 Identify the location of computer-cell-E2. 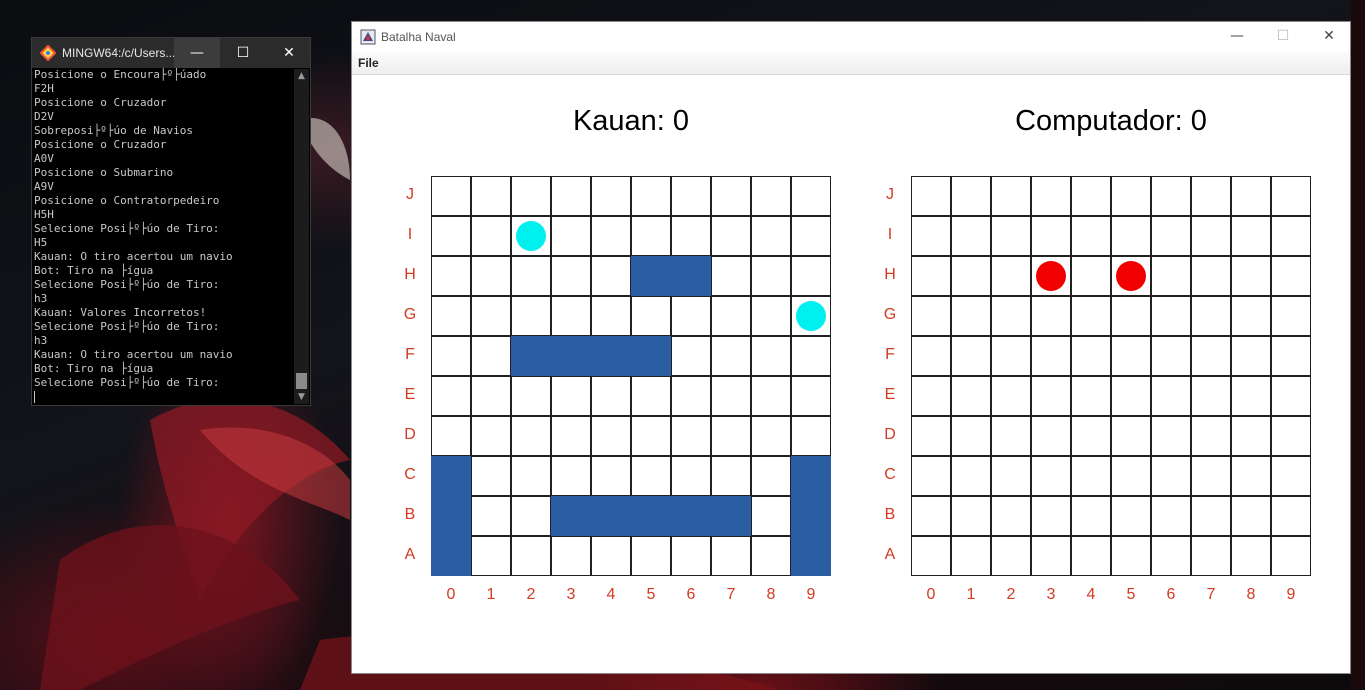
(1011, 396).